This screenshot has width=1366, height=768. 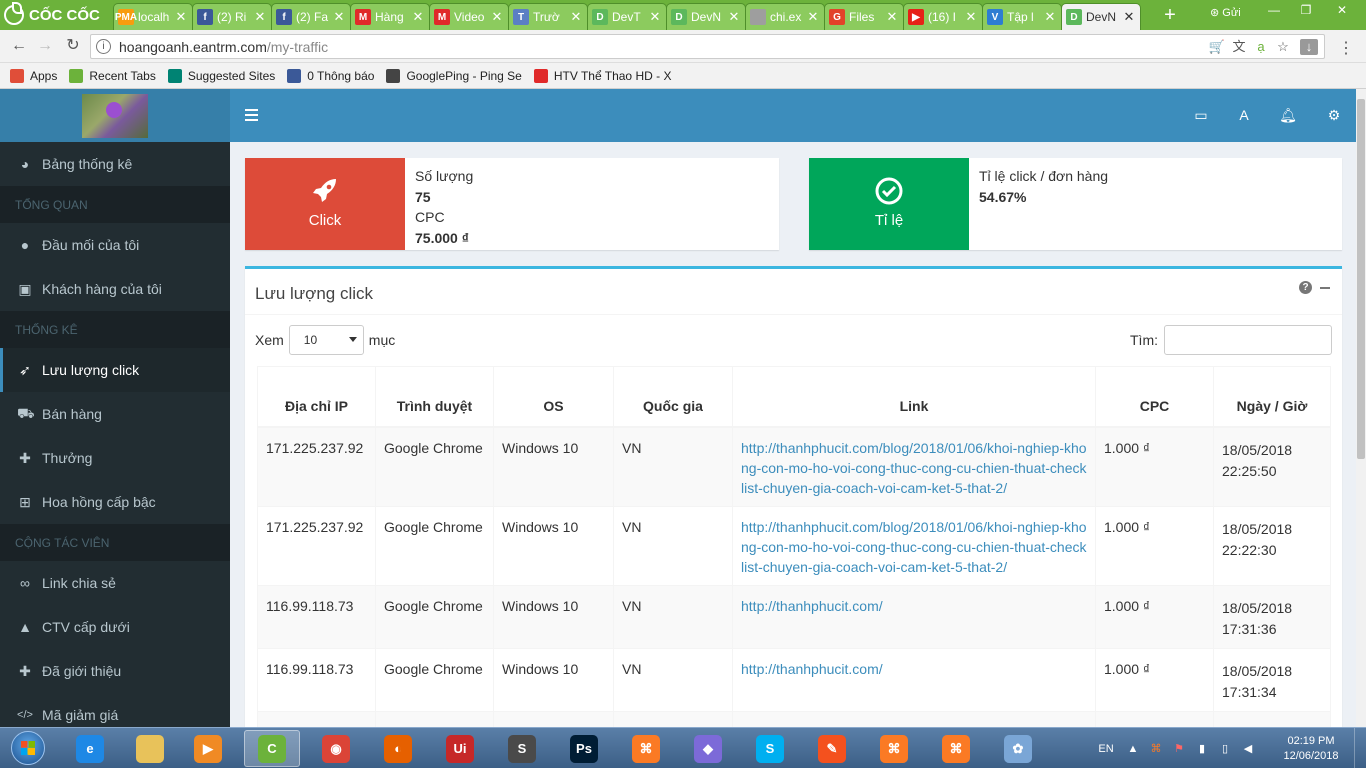 What do you see at coordinates (1342, 11) in the screenshot?
I see `close-window-button: ✕` at bounding box center [1342, 11].